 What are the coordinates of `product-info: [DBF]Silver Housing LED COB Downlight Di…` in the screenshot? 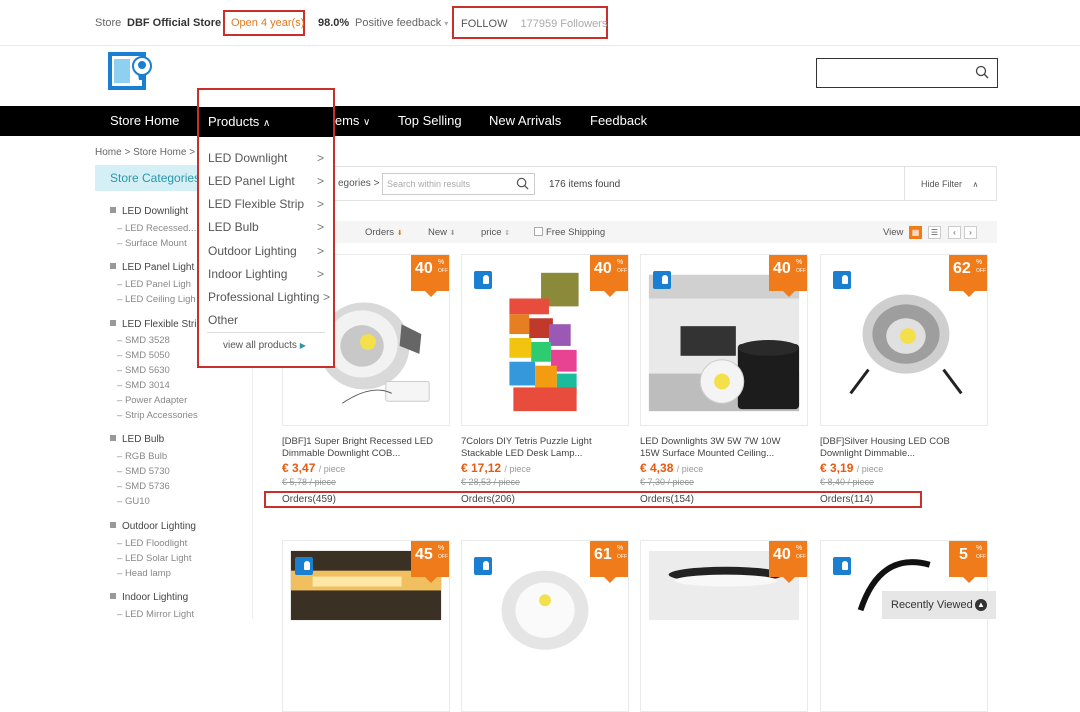 It's located at (900, 461).